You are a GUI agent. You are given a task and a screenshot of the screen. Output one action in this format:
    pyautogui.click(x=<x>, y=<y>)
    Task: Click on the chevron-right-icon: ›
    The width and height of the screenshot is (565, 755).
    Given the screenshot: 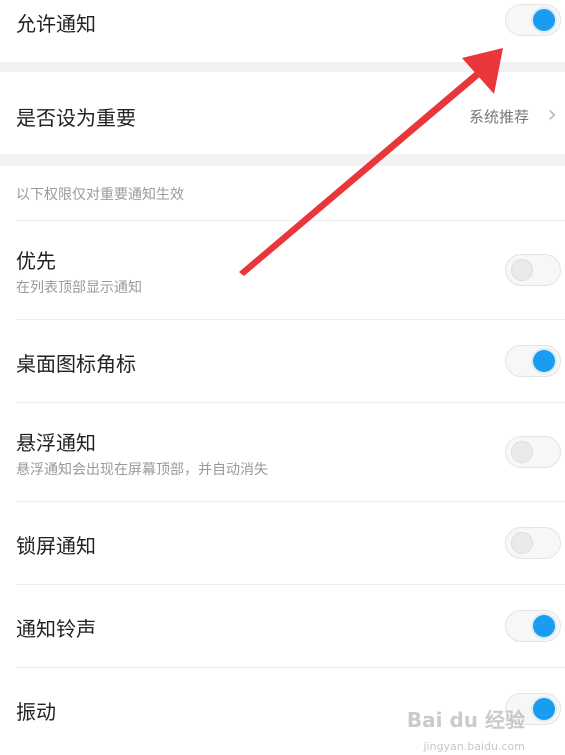 What is the action you would take?
    pyautogui.click(x=552, y=114)
    